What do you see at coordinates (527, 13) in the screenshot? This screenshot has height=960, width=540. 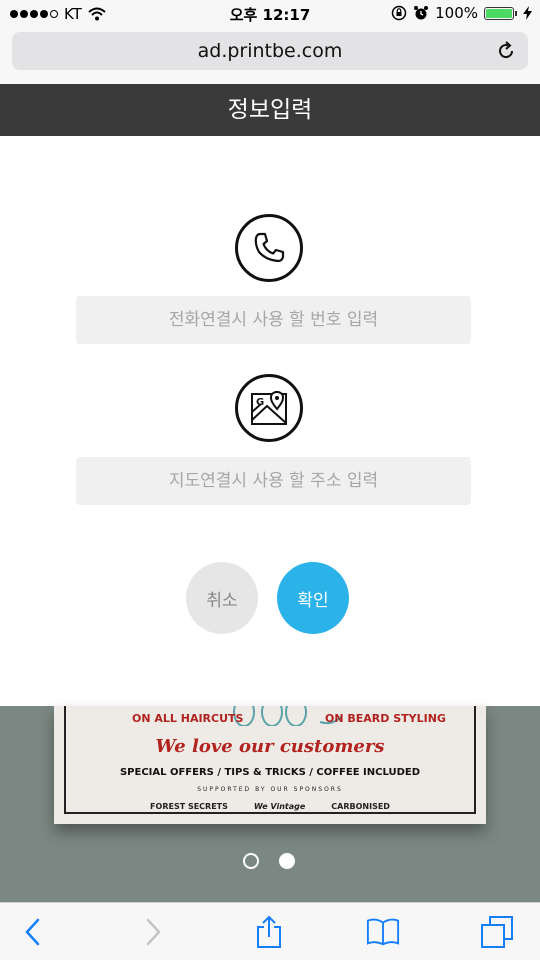 I see `charging-icon` at bounding box center [527, 13].